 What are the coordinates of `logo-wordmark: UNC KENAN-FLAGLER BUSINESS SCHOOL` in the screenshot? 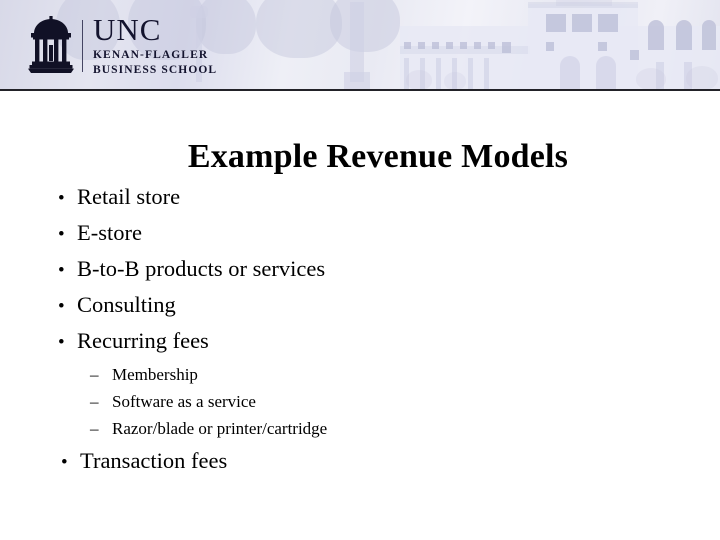 It's located at (155, 44).